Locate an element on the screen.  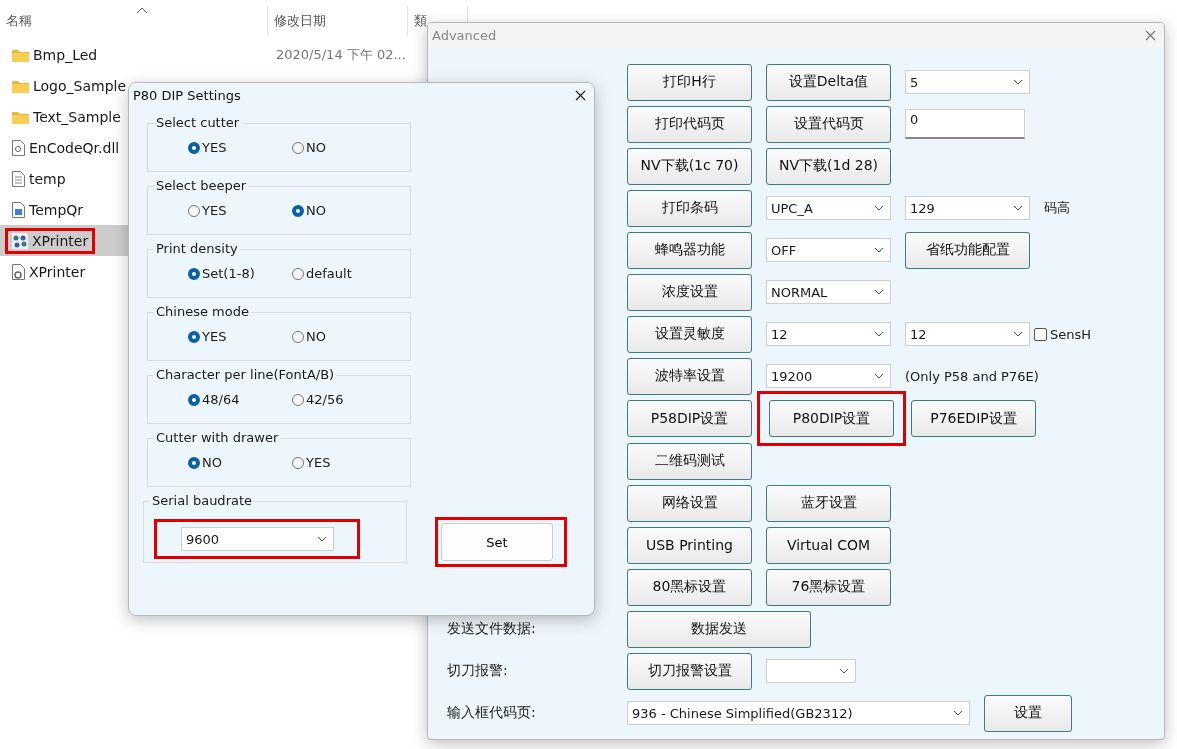
action-button: NV下载(1d 28) is located at coordinates (828, 166).